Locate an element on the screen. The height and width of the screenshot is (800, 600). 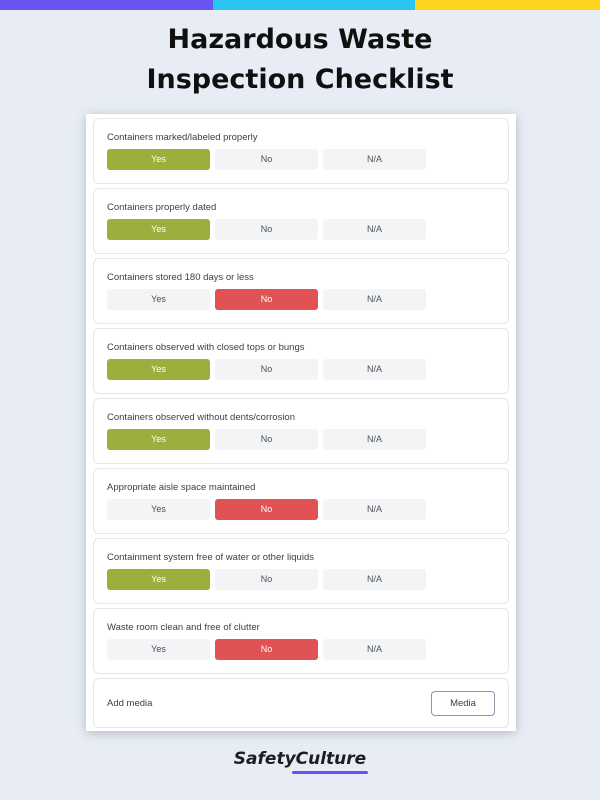
stripe-segment-blue is located at coordinates (314, 5).